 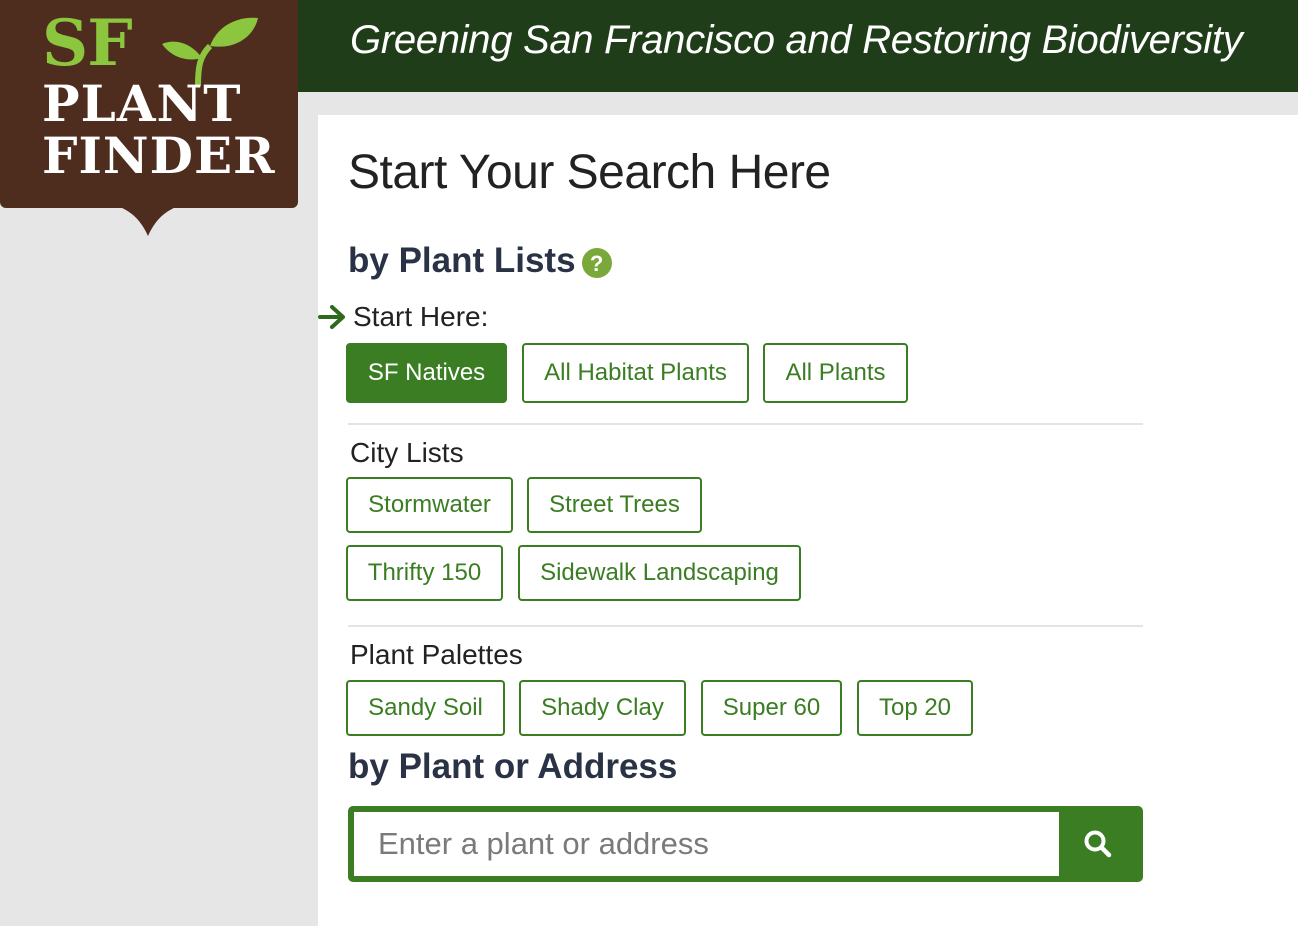 I want to click on site-logo: SF PLANT FINDER, so click(x=149, y=118).